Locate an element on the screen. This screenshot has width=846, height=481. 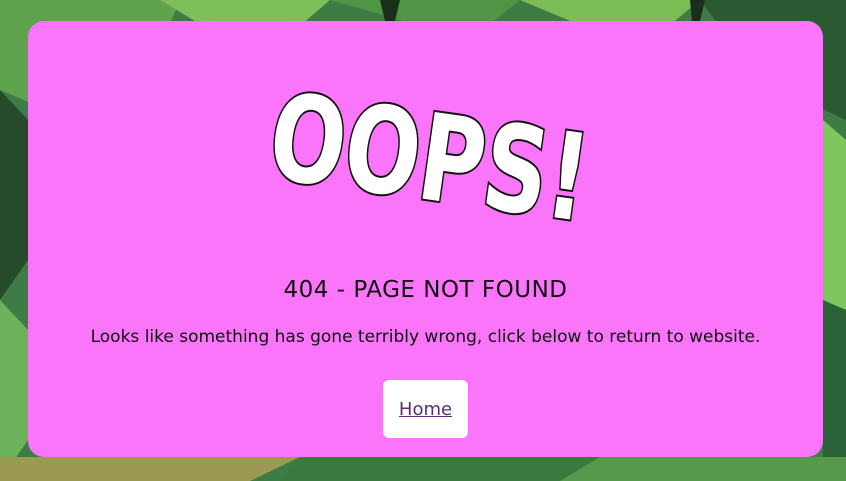
home-button: Home is located at coordinates (425, 409).